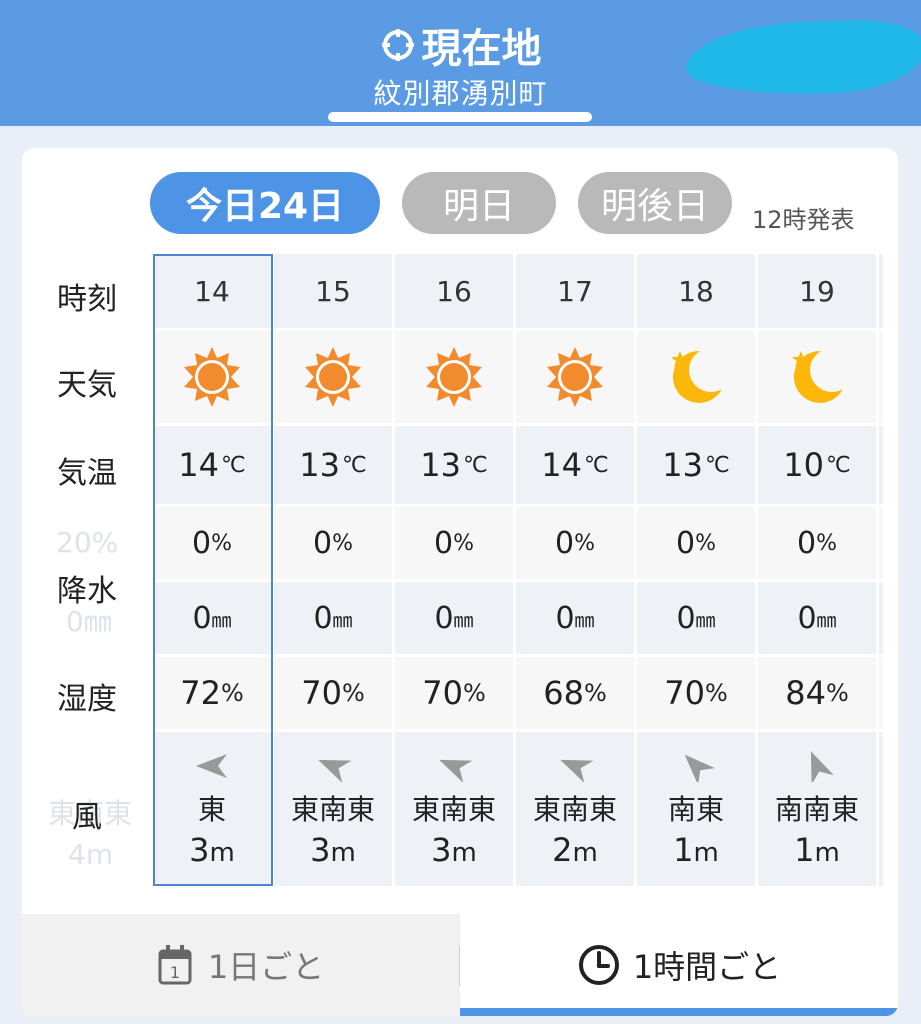  What do you see at coordinates (707, 967) in the screenshot?
I see `tab-hourly-label: 1時間ごと` at bounding box center [707, 967].